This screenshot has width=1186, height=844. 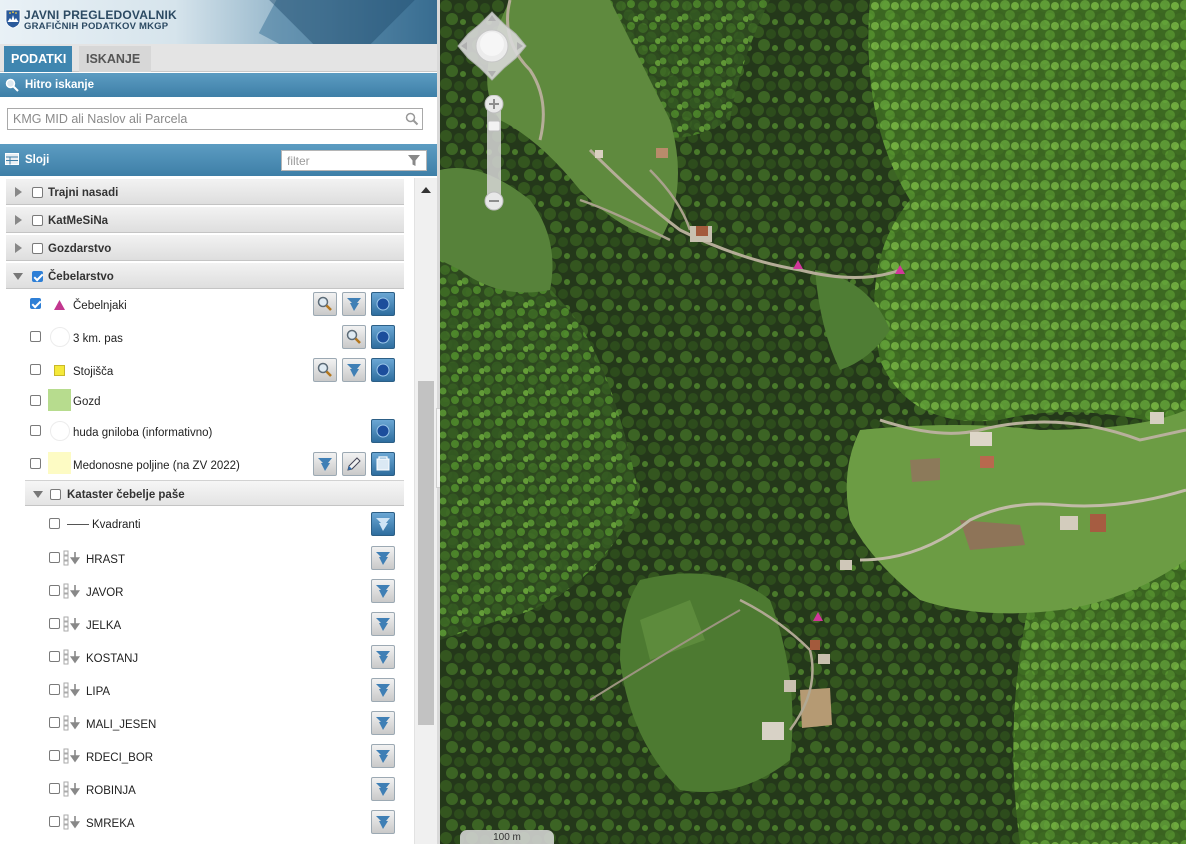 What do you see at coordinates (214, 493) in the screenshot?
I see `group-kataster-cebelje-pase: Kataster čebelje paše` at bounding box center [214, 493].